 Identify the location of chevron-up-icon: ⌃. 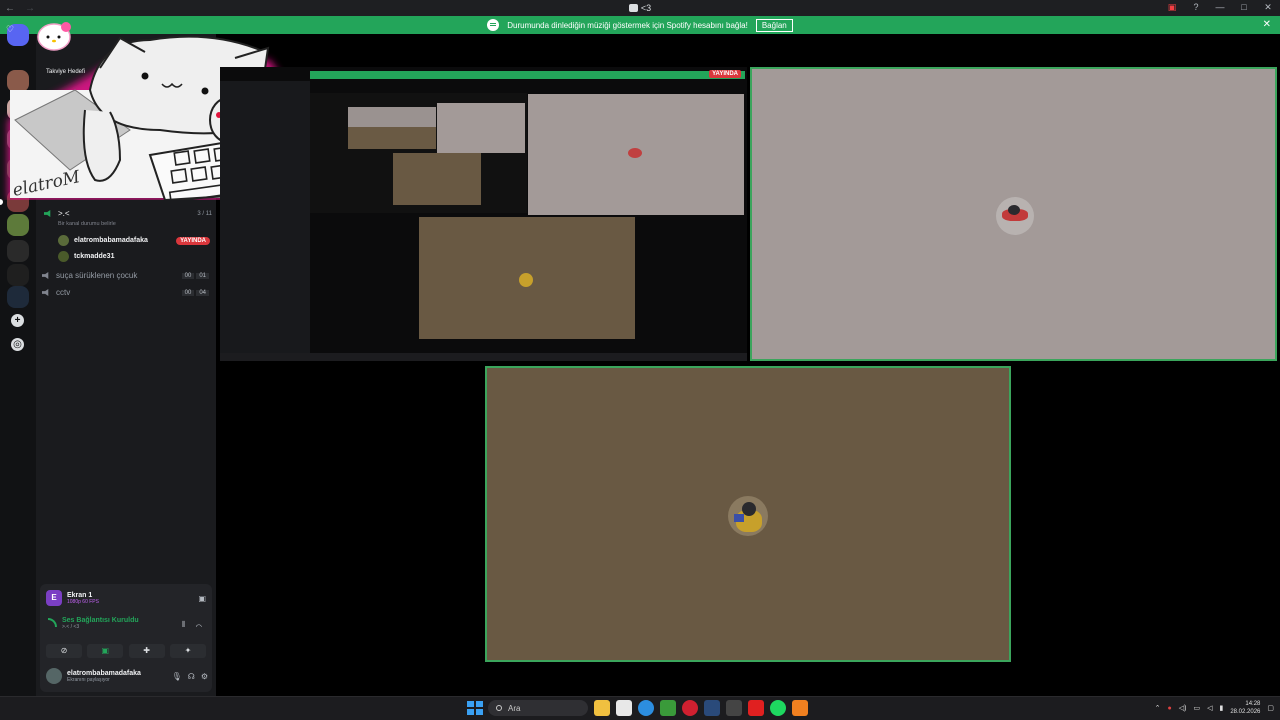
(1158, 708).